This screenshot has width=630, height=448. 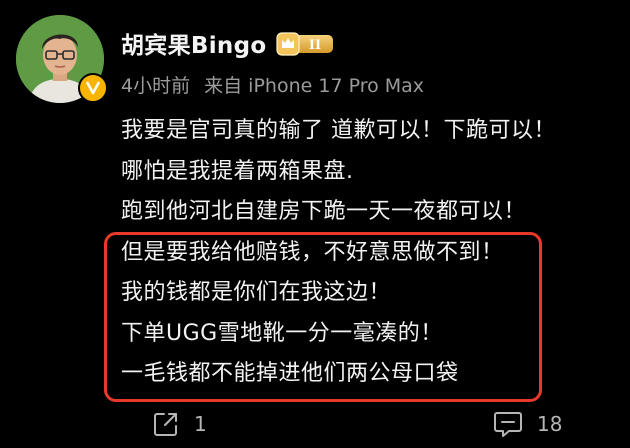 I want to click on author-name: 胡宾果Bingo, so click(x=193, y=43).